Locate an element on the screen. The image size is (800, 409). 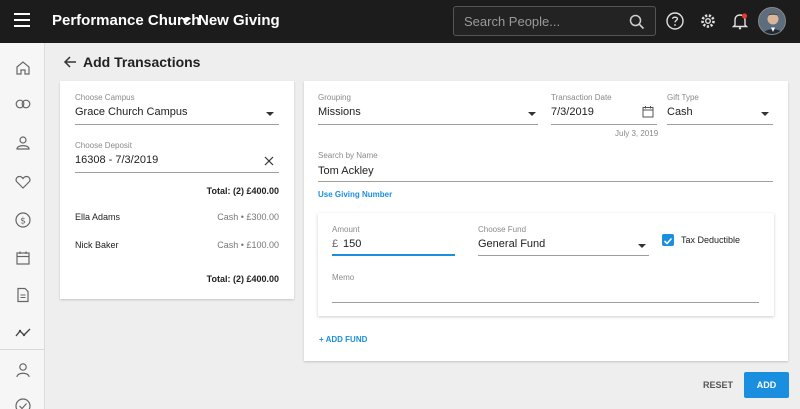
grouping-underline is located at coordinates (428, 124).